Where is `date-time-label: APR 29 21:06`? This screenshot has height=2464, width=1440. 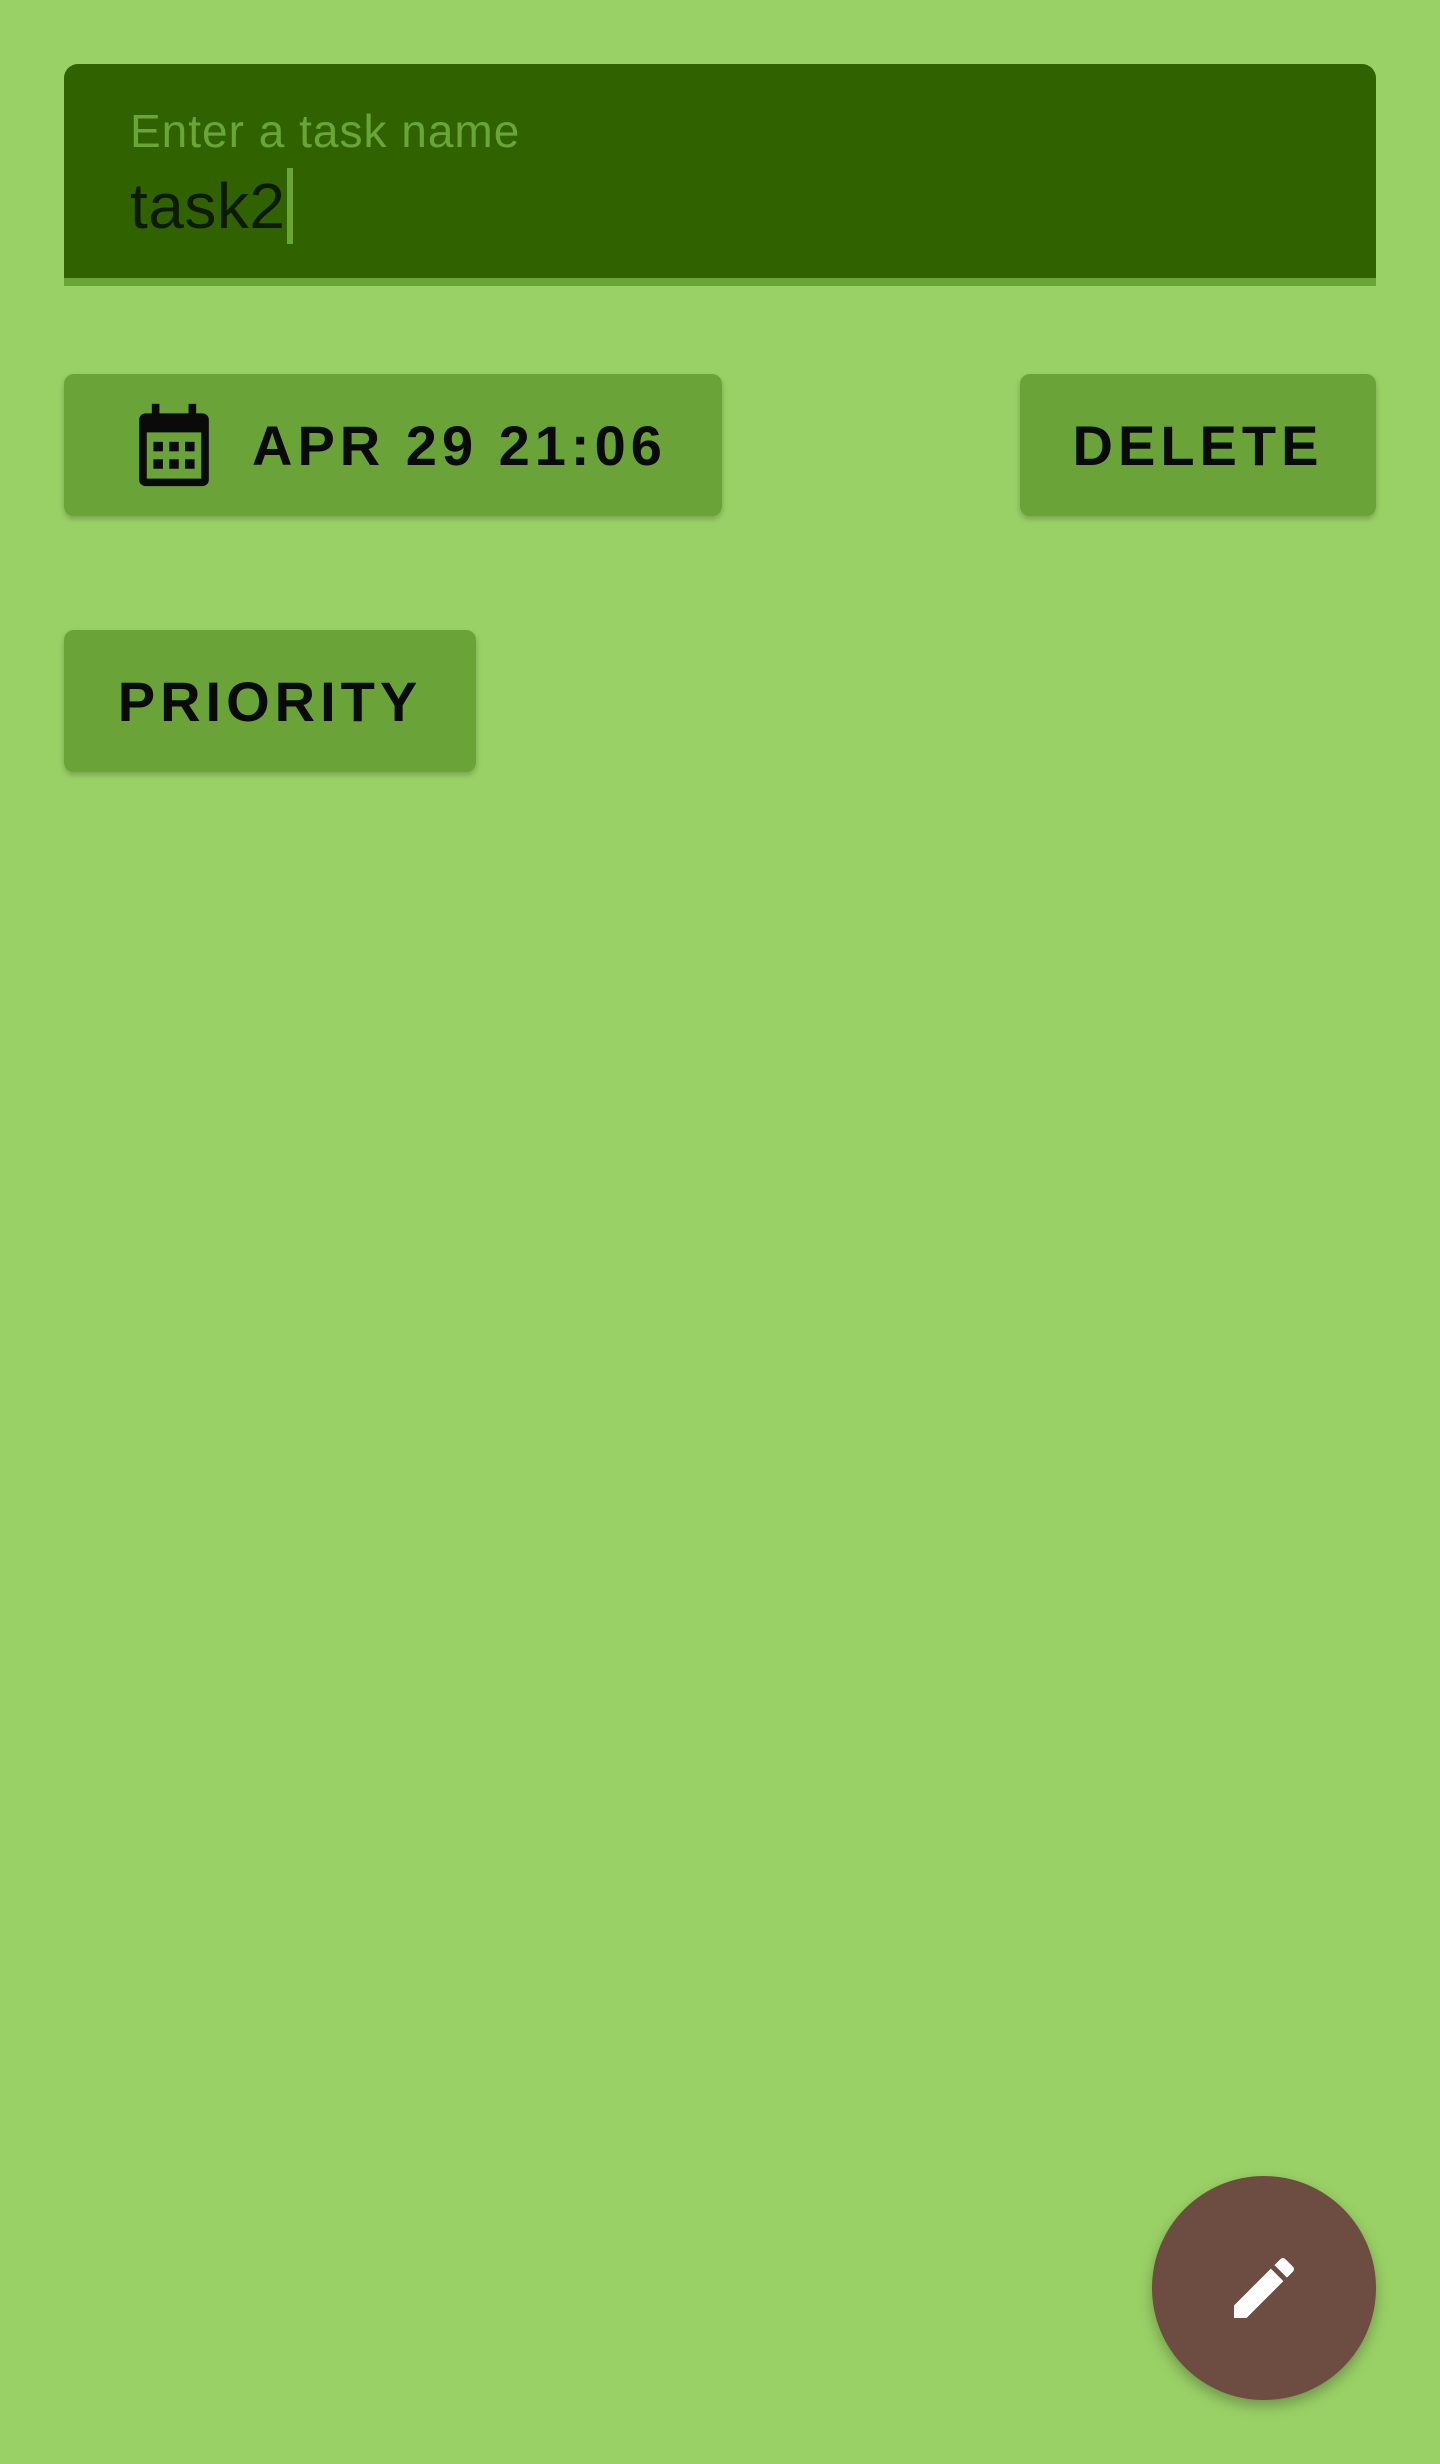
date-time-label: APR 29 21:06 is located at coordinates (459, 445).